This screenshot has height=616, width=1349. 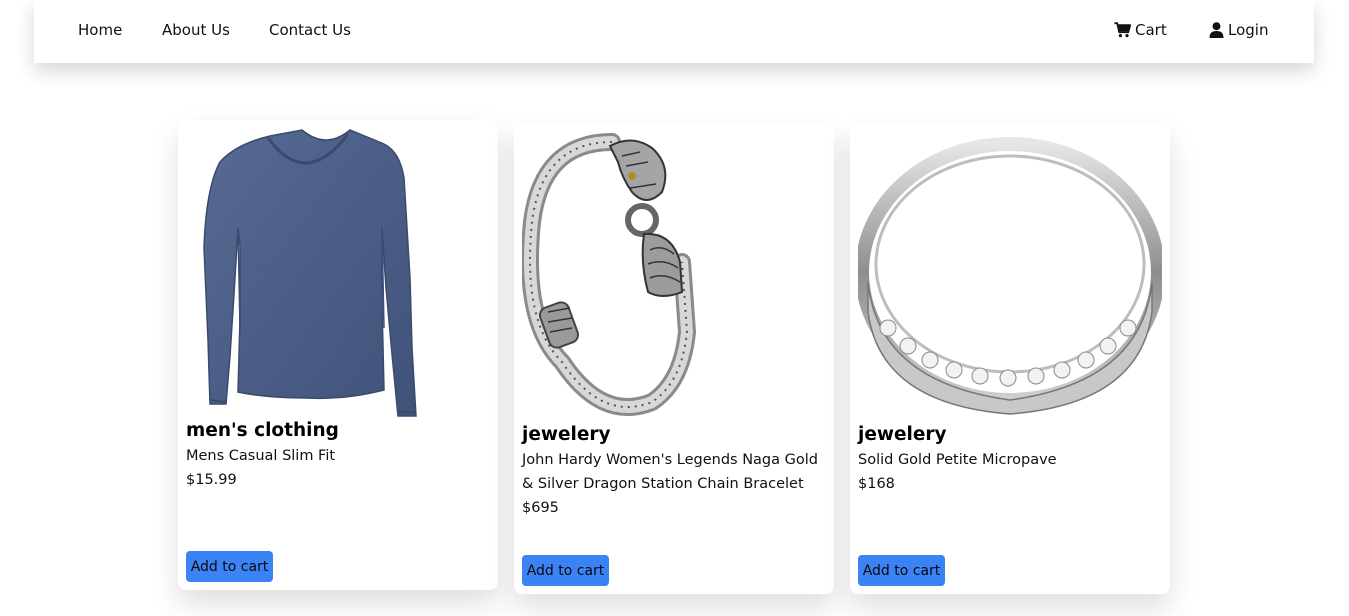 I want to click on product-title: Mens Casual Slim Fit, so click(x=339, y=456).